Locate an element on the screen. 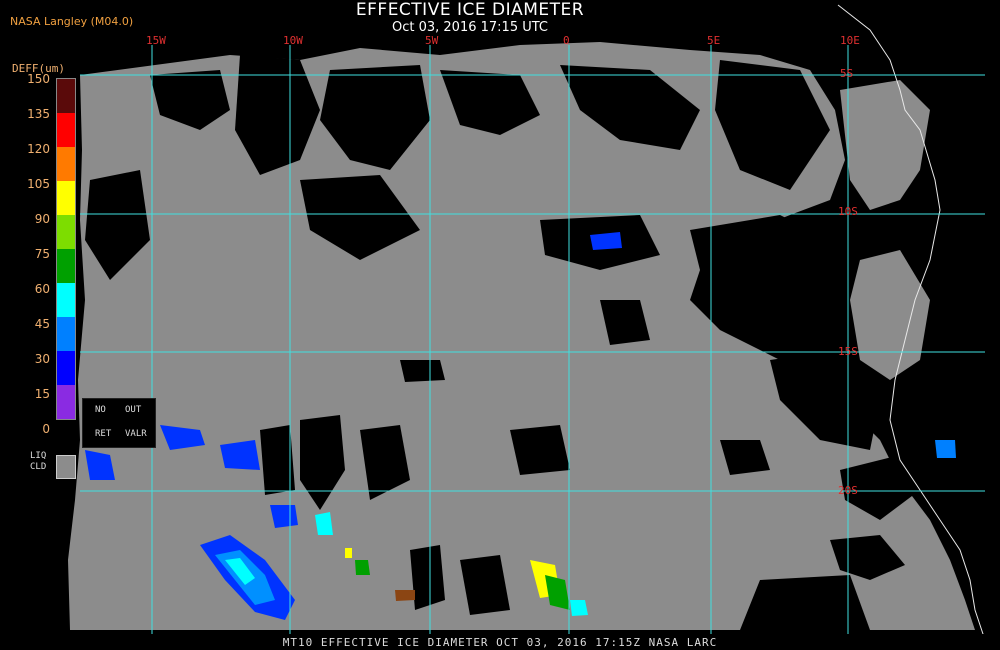 The height and width of the screenshot is (650, 1000). scale-tick-label: 75 is located at coordinates (42, 254).